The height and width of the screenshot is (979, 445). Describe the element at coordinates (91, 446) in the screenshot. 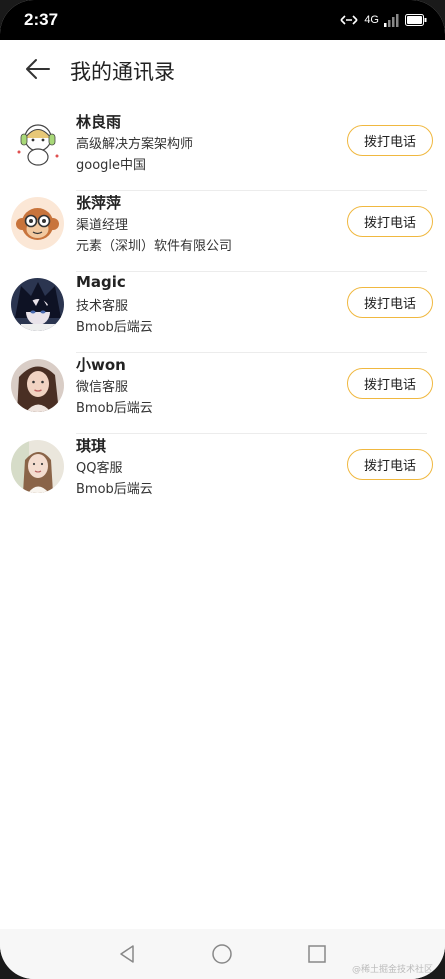

I see `contact-name: 琪琪` at that location.